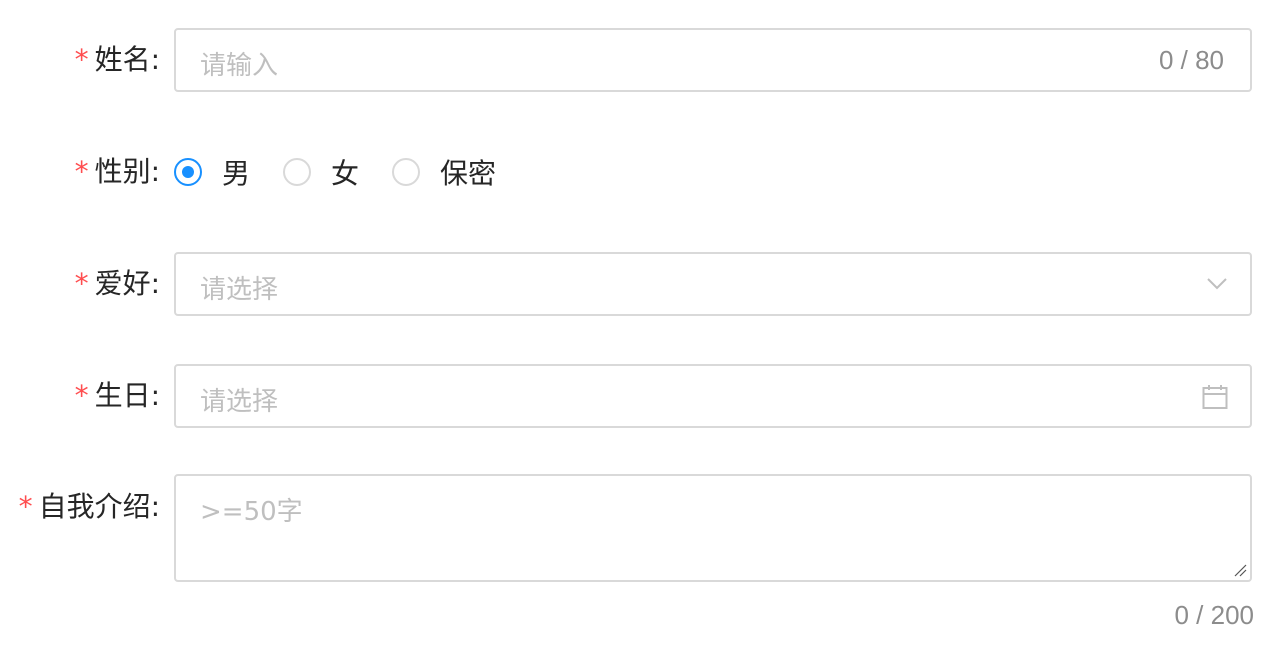 The image size is (1284, 662). I want to click on name-placeholder: 请输入, so click(239, 66).